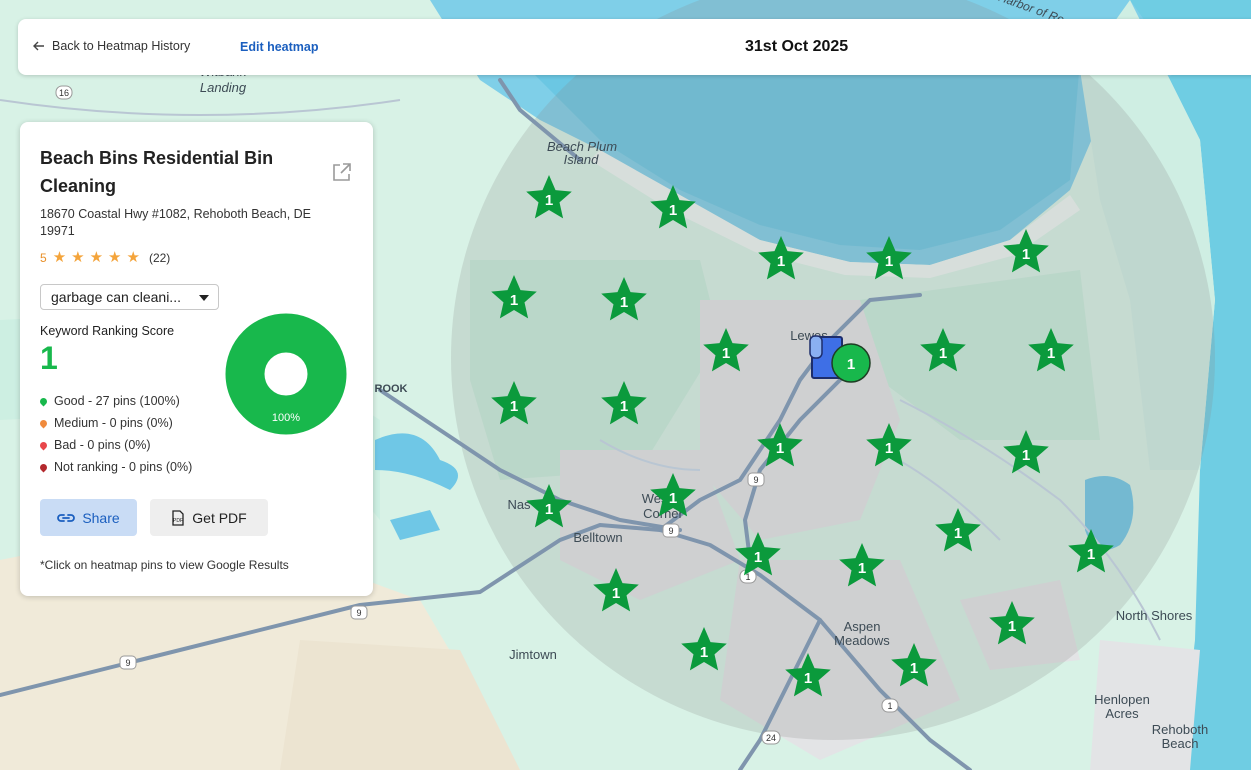 The image size is (1251, 770). Describe the element at coordinates (1180, 743) in the screenshot. I see `map-label: Beach` at that location.